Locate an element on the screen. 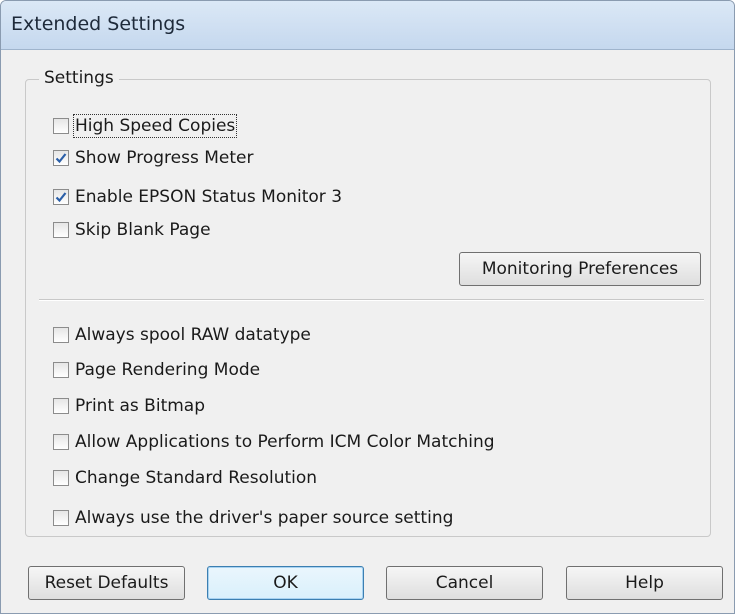  option-skip-blank-page: Skip Blank Page is located at coordinates (132, 230).